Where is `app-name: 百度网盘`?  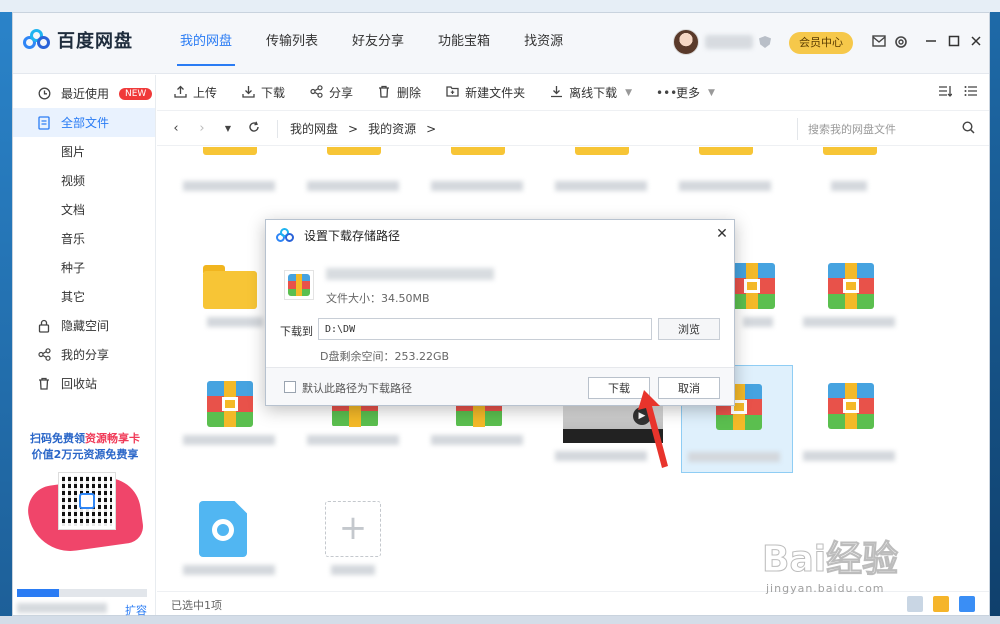
app-name: 百度网盘 is located at coordinates (95, 41).